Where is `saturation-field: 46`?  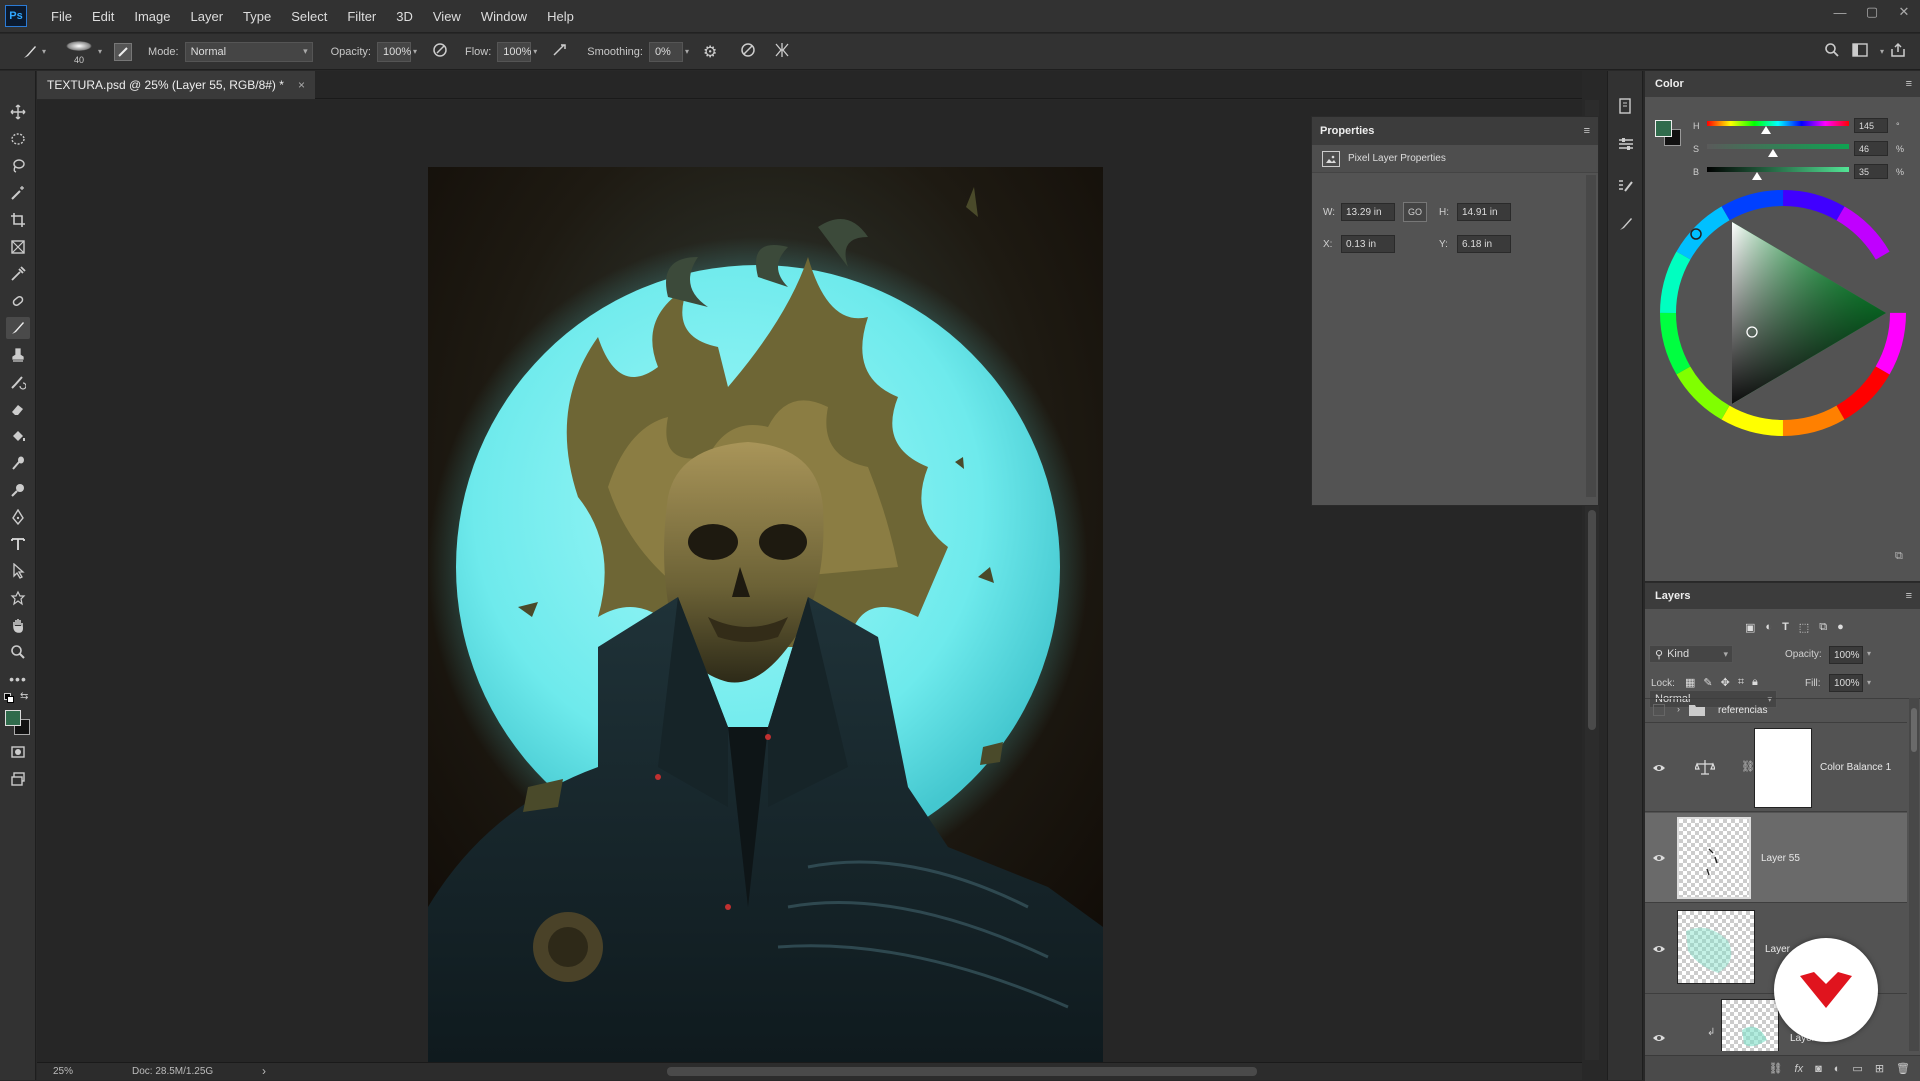
saturation-field: 46 is located at coordinates (1871, 148).